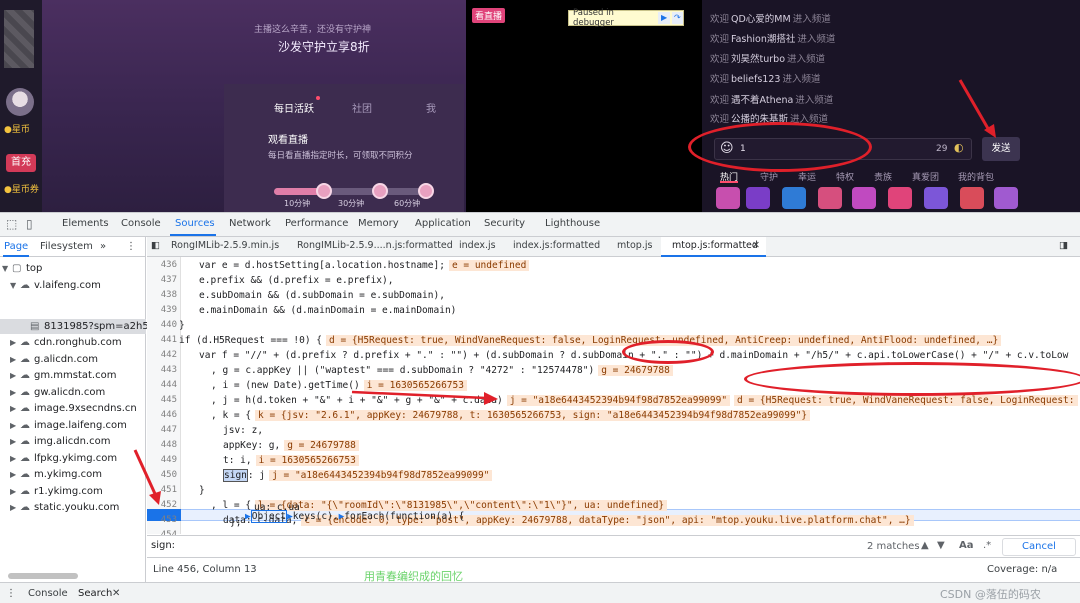  I want to click on line-number: 447, so click(162, 430).